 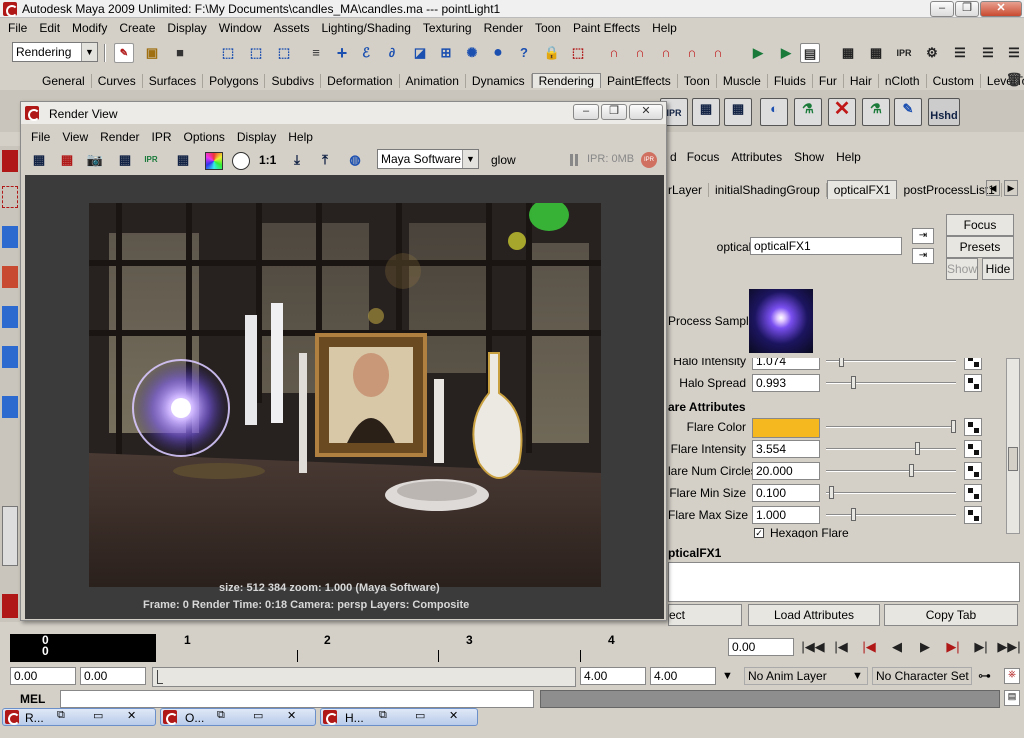 What do you see at coordinates (420, 53) in the screenshot?
I see `surface-icon: ◪` at bounding box center [420, 53].